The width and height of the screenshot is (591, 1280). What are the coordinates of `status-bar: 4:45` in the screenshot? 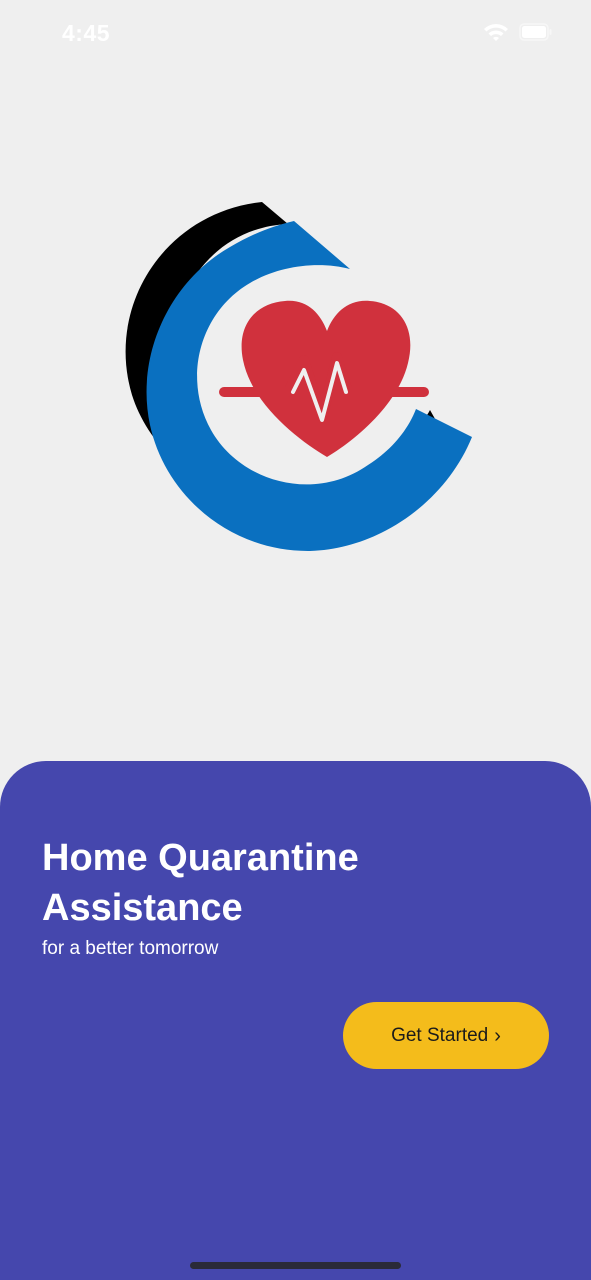 It's located at (295, 35).